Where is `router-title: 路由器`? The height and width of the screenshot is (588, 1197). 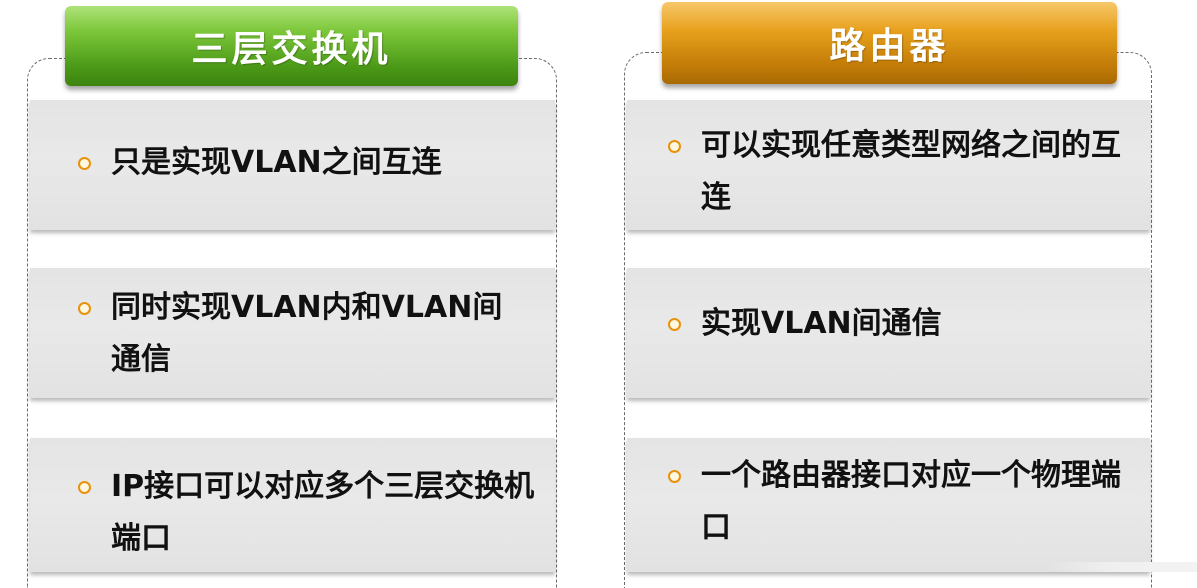
router-title: 路由器 is located at coordinates (889, 46).